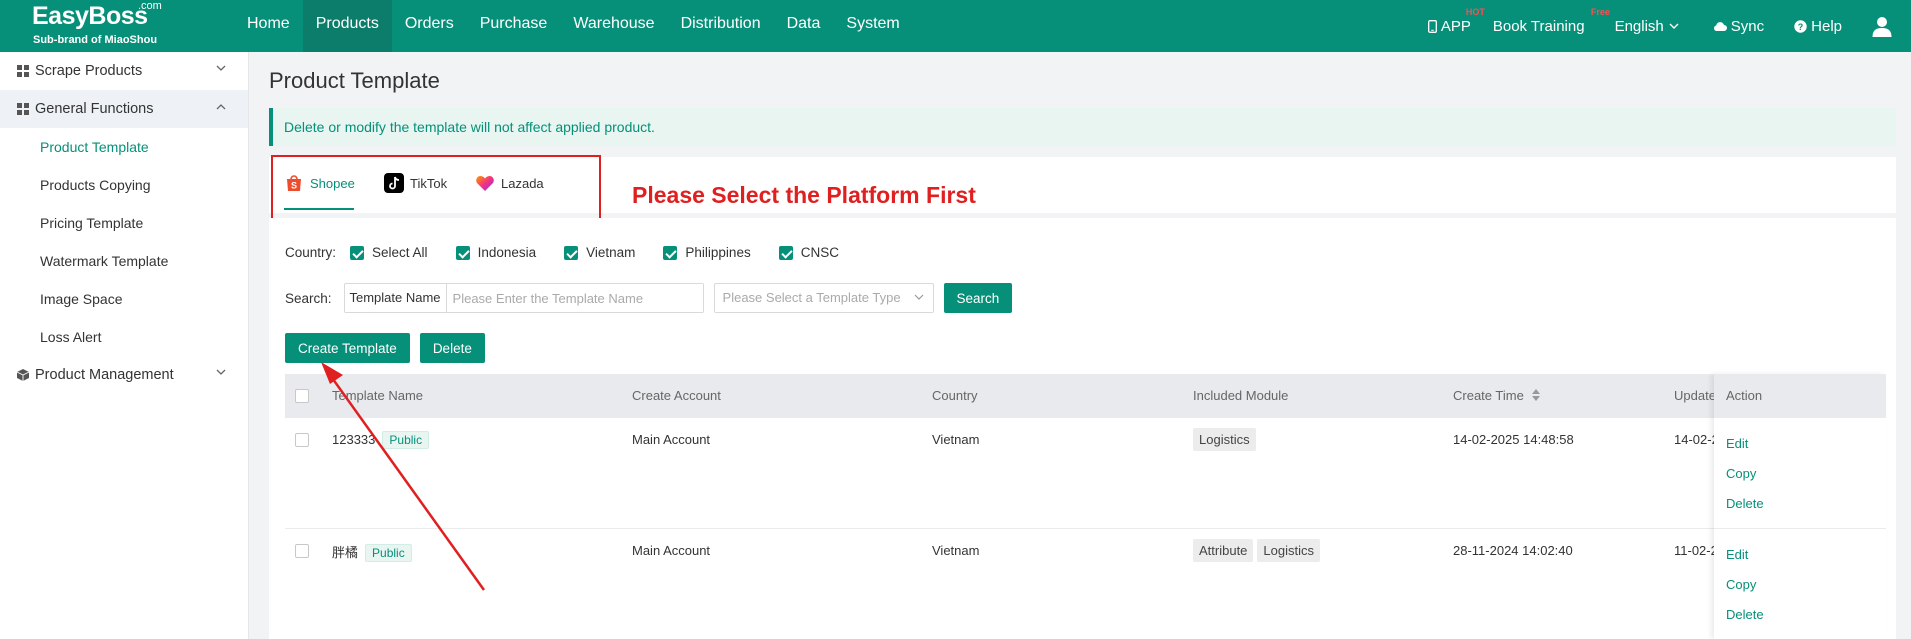  What do you see at coordinates (347, 348) in the screenshot?
I see `create-template-button: Create Template` at bounding box center [347, 348].